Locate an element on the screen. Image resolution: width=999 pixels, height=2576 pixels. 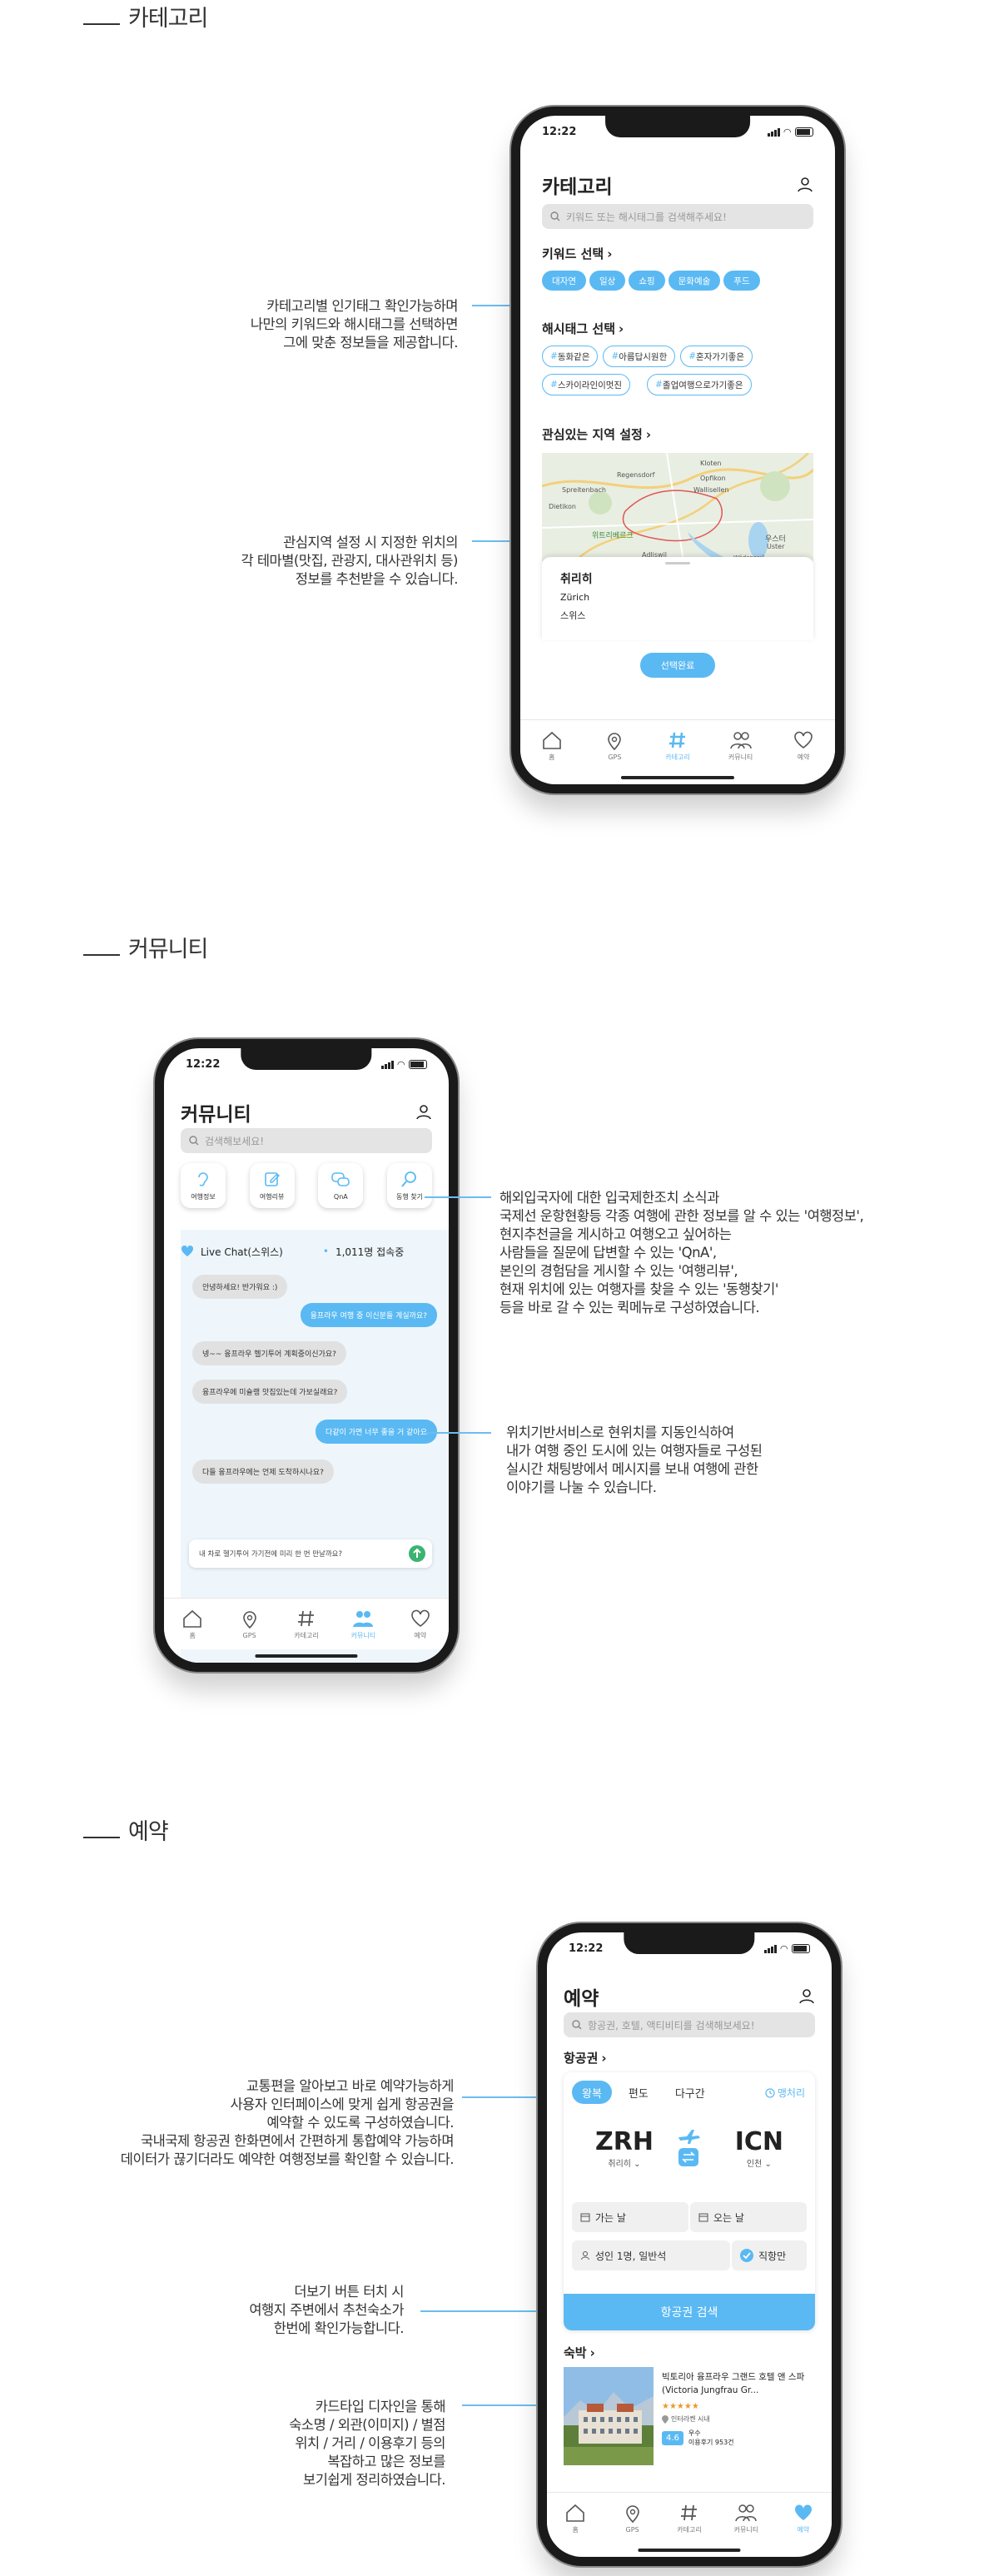
direct-only-toggle: 직항만 is located at coordinates (770, 2255).